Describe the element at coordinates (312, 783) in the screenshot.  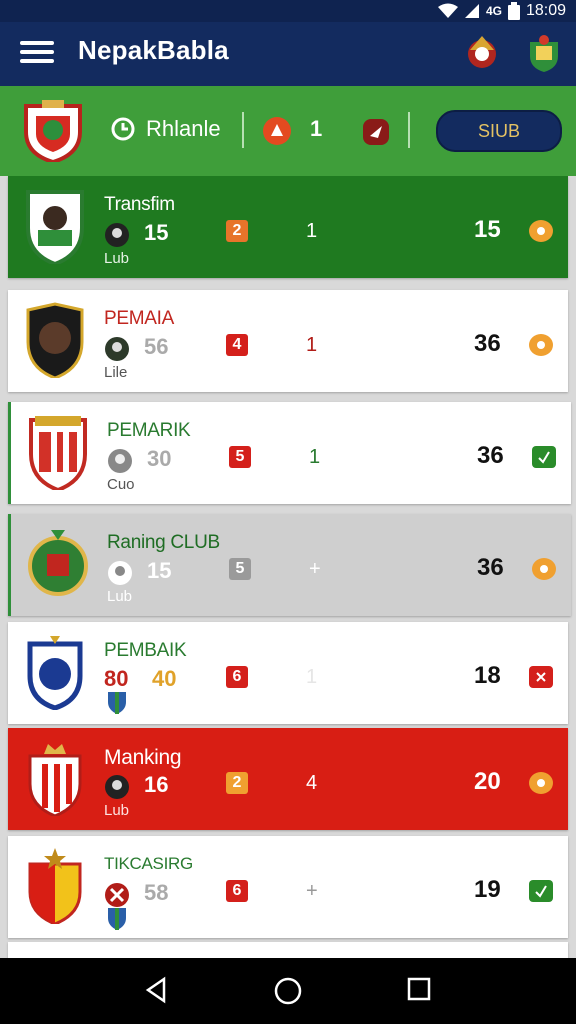
I see `match-count: 4` at that location.